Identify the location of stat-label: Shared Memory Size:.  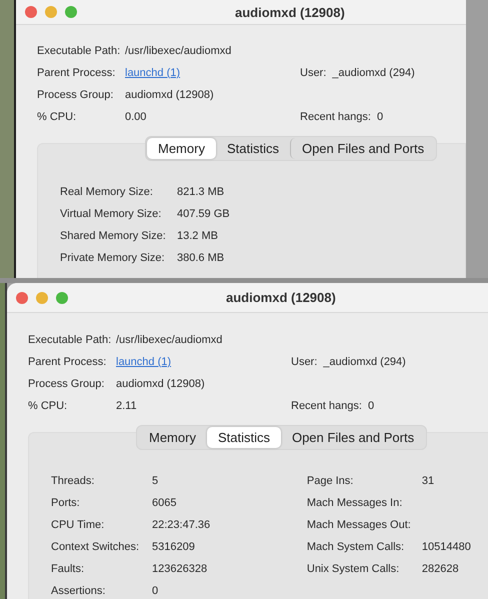
(113, 236).